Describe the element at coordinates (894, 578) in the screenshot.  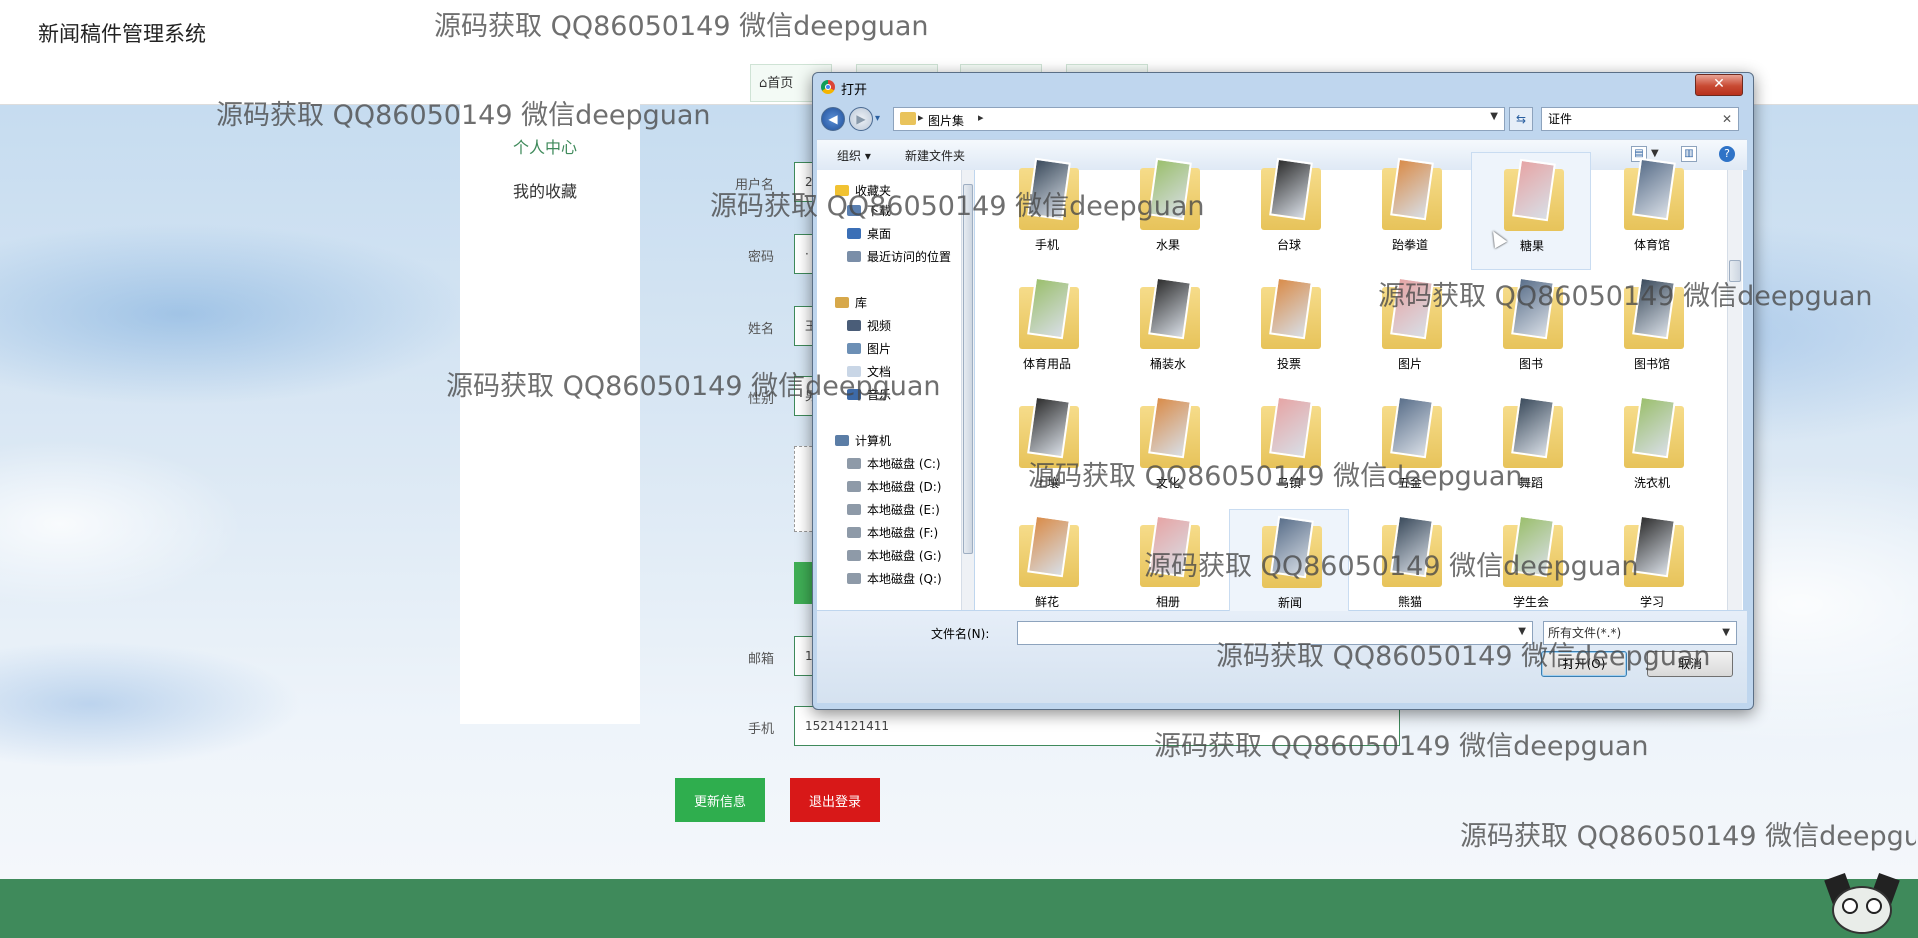
I see `nav-drive-q: 本地磁盘 (Q:)` at that location.